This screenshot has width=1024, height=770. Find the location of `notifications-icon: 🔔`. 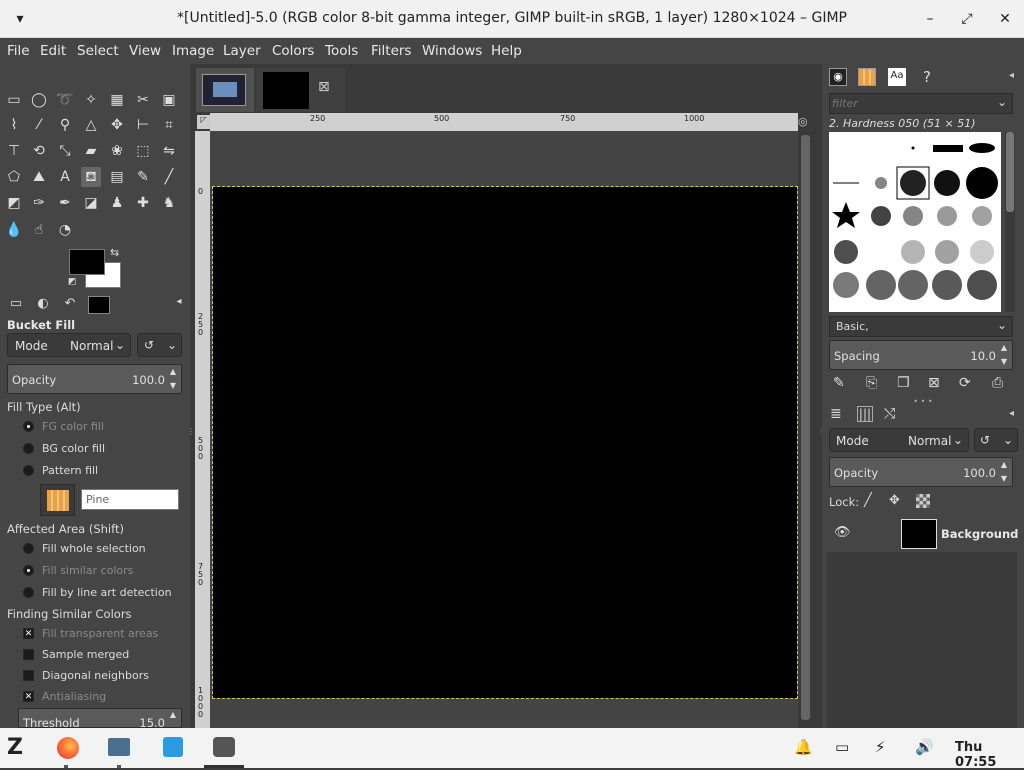

notifications-icon: 🔔 is located at coordinates (803, 747).